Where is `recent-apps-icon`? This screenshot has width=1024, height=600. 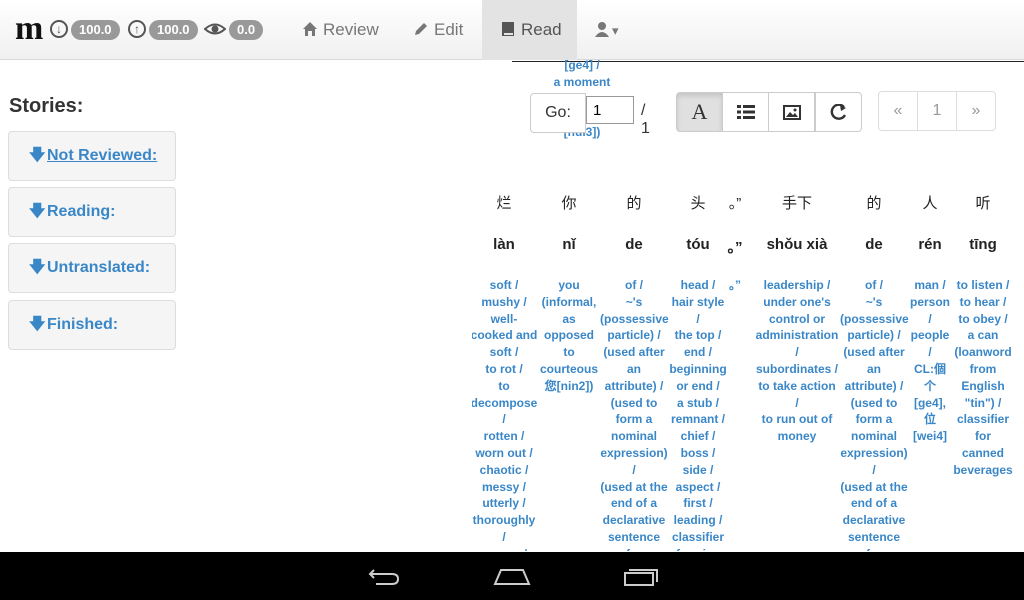
recent-apps-icon is located at coordinates (641, 576).